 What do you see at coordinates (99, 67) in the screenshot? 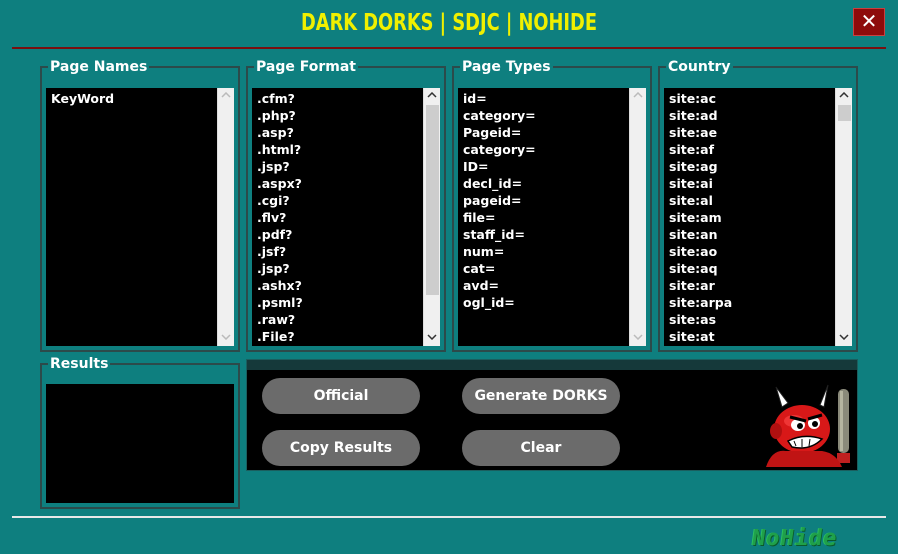
I see `page-names-label: Page Names` at bounding box center [99, 67].